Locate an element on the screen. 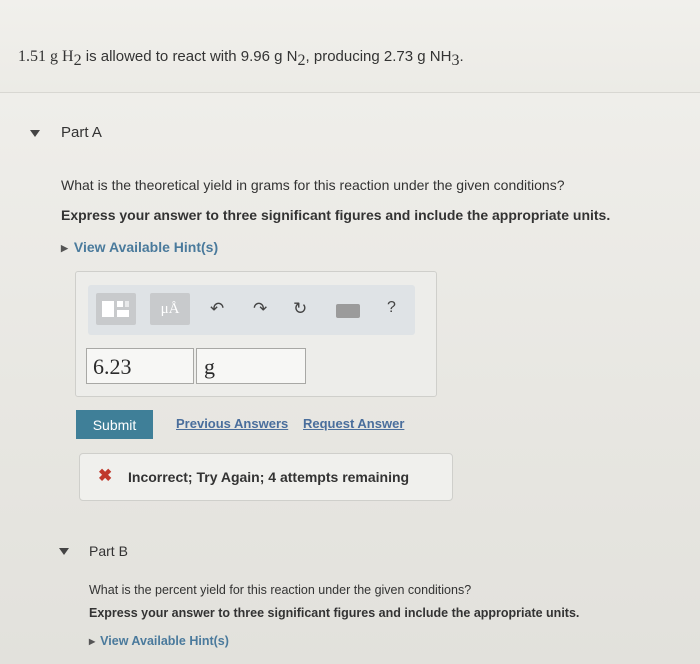 This screenshot has height=664, width=700. undo-icon: ↶ is located at coordinates (217, 309).